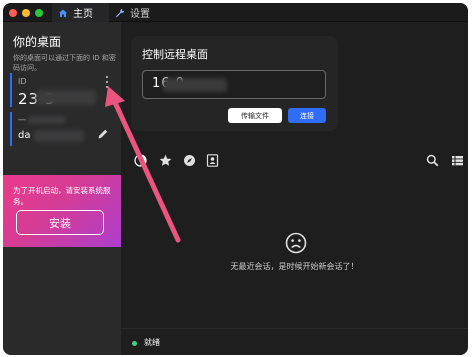  What do you see at coordinates (22, 81) in the screenshot?
I see `id-label: ID` at bounding box center [22, 81].